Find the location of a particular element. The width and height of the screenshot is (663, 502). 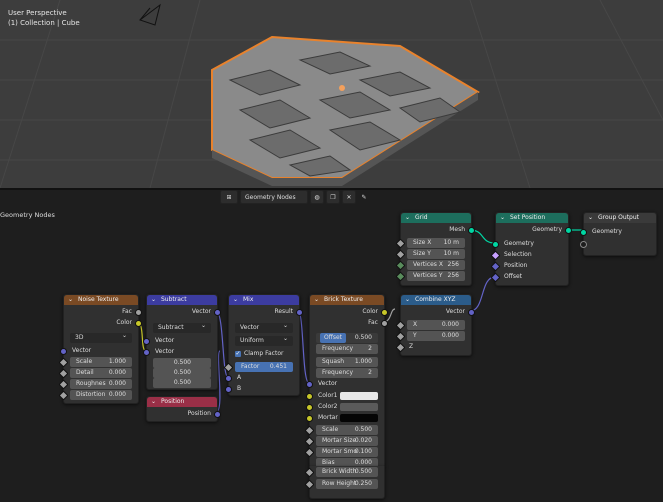

brick-color2-socket is located at coordinates (309, 407).